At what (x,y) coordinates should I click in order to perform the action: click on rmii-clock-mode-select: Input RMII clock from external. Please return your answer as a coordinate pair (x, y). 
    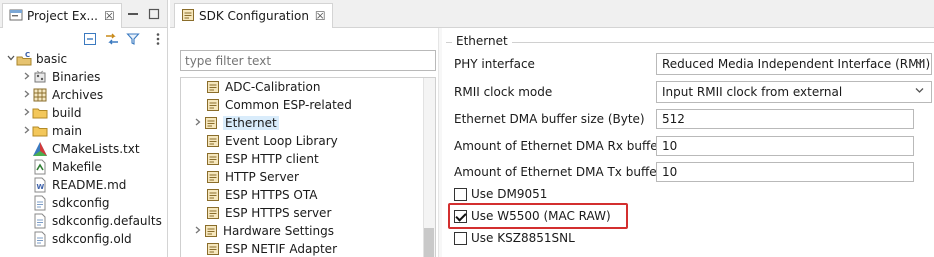
    Looking at the image, I should click on (794, 92).